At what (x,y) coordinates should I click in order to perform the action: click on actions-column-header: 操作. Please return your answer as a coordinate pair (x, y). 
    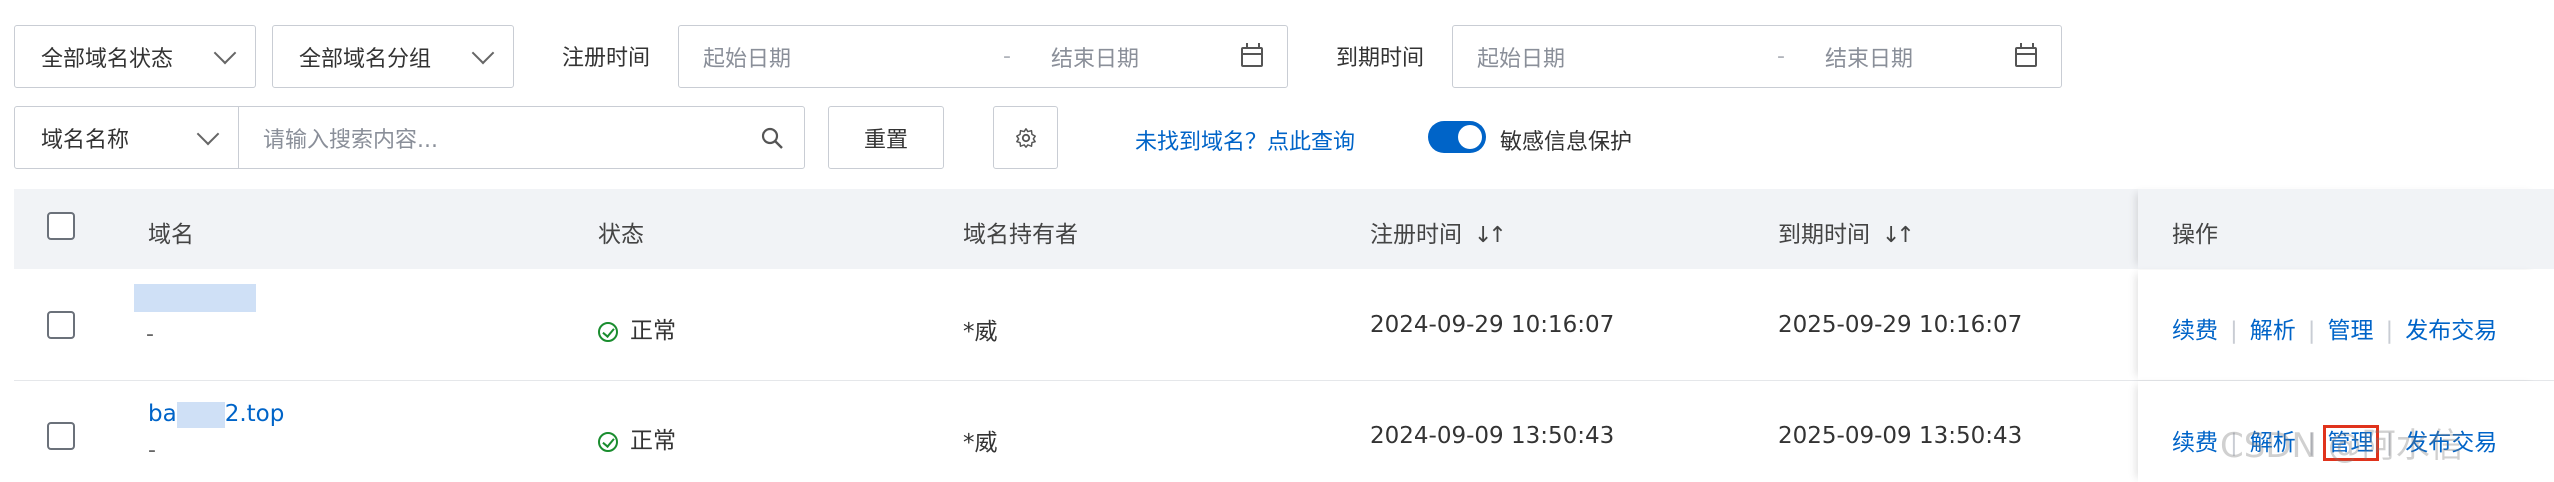
    Looking at the image, I should click on (2339, 229).